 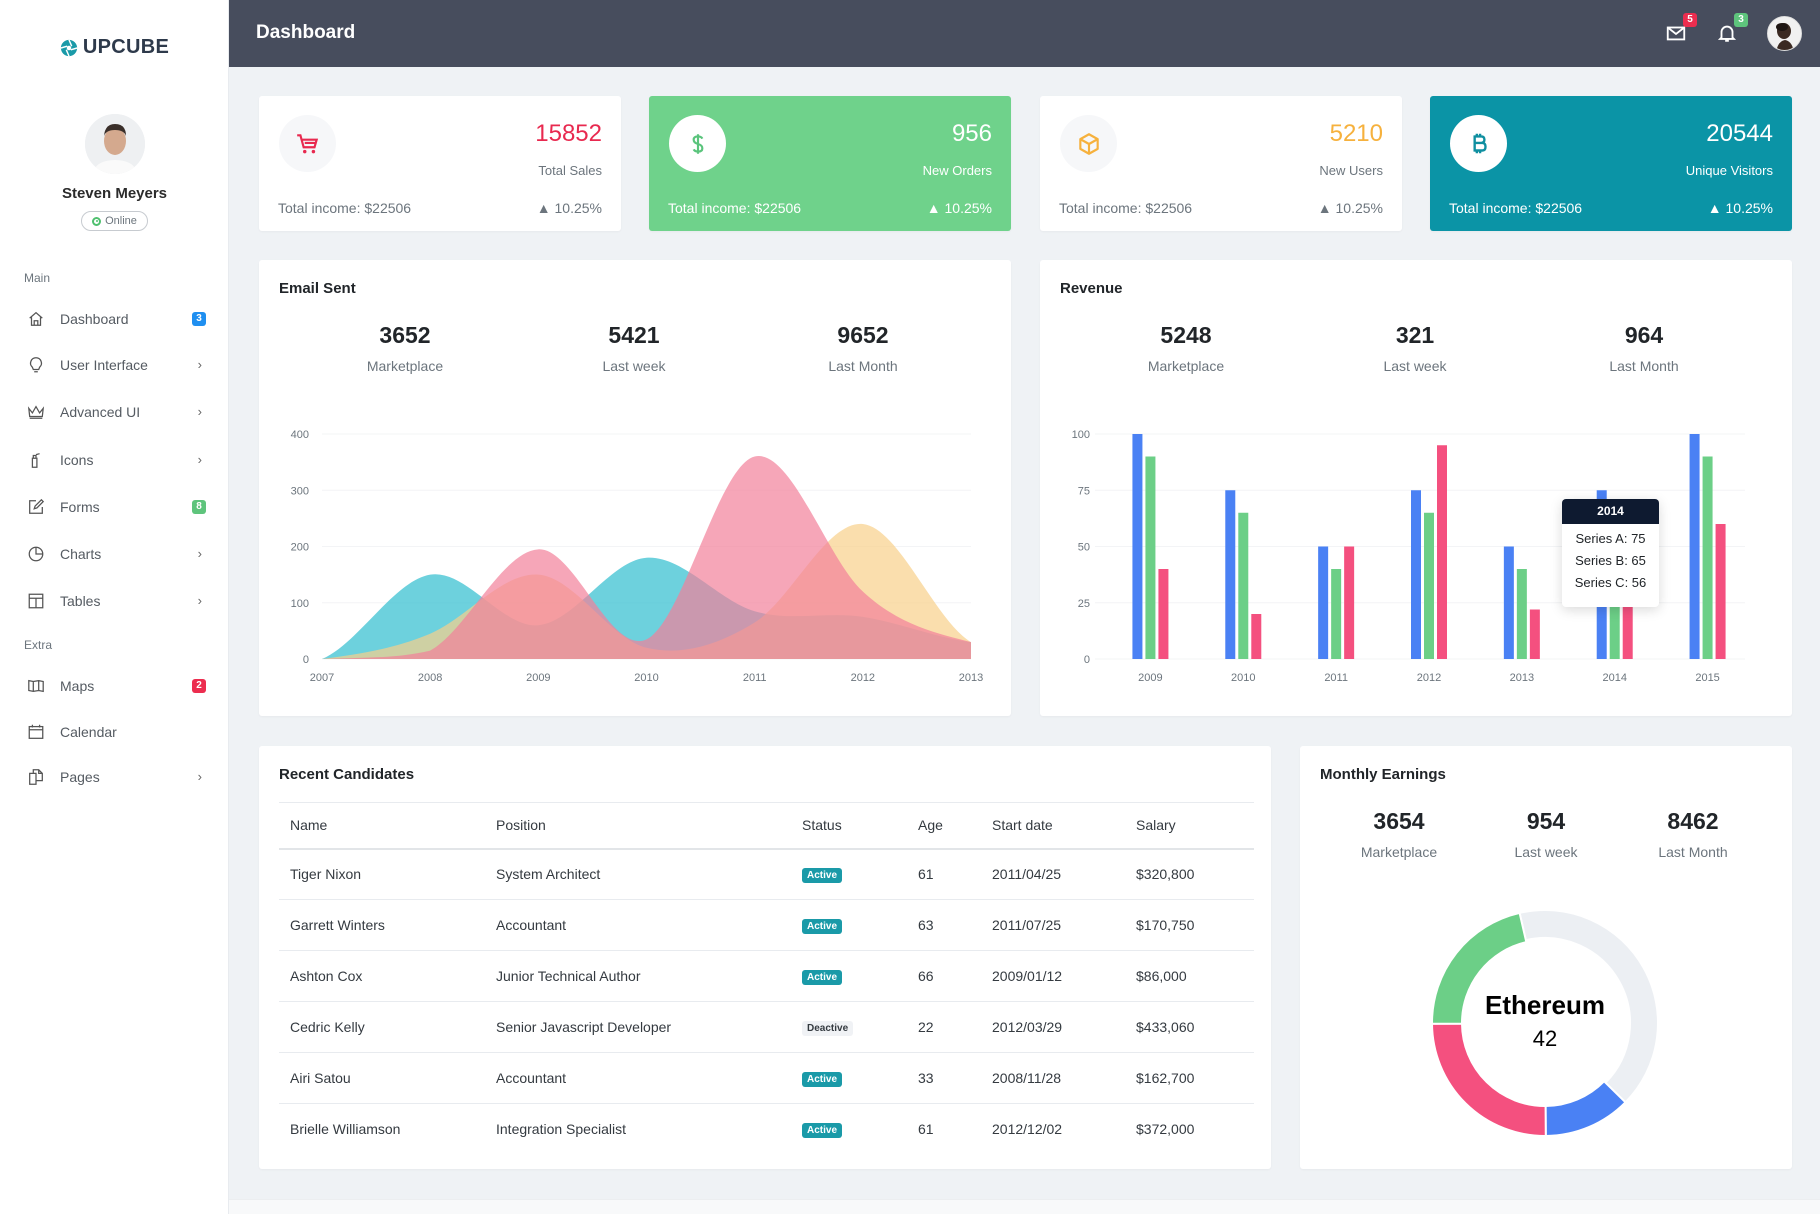 What do you see at coordinates (849, 826) in the screenshot?
I see `column-header-status: Status` at bounding box center [849, 826].